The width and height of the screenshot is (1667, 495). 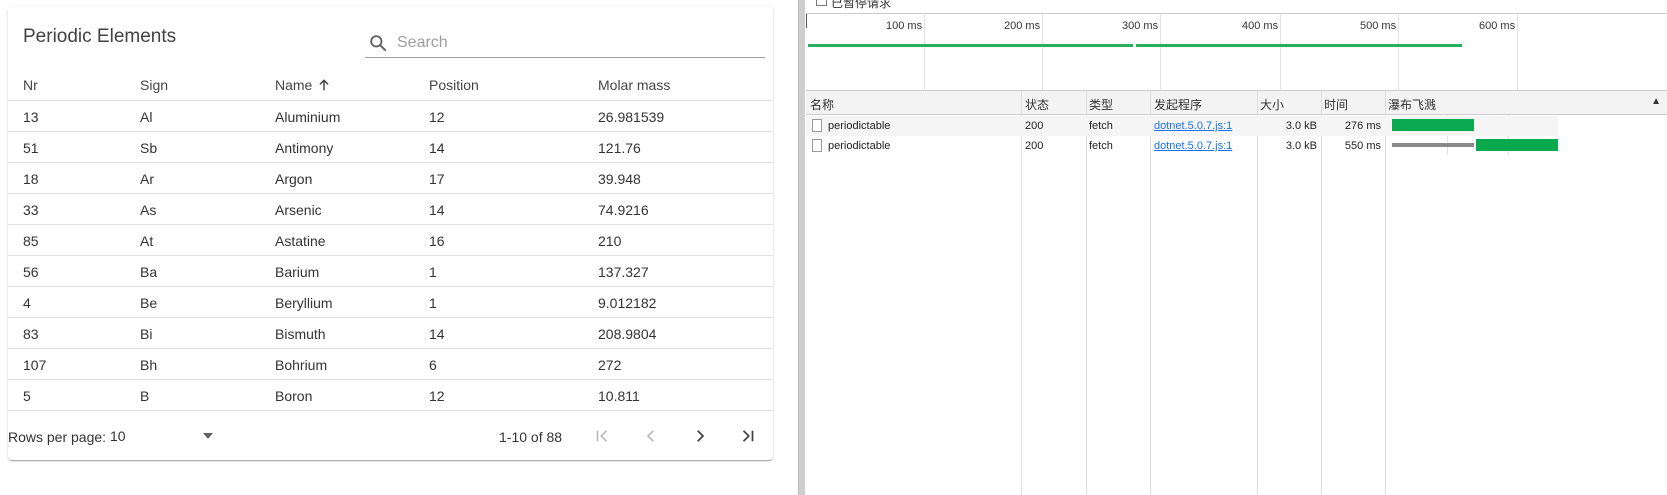 I want to click on request-time: 276 ms, so click(x=1362, y=126).